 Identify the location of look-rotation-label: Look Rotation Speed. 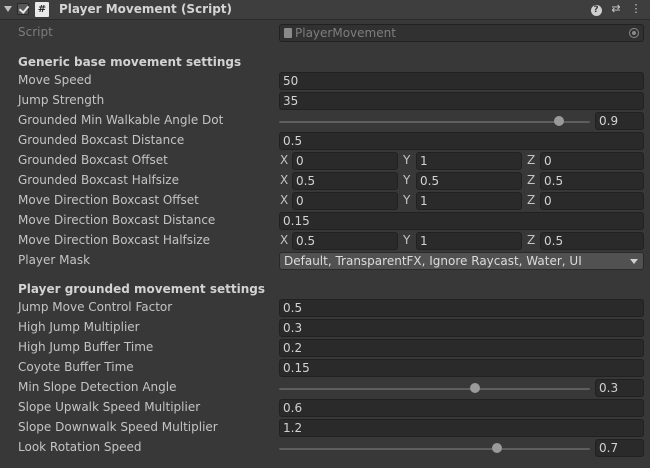
(80, 447).